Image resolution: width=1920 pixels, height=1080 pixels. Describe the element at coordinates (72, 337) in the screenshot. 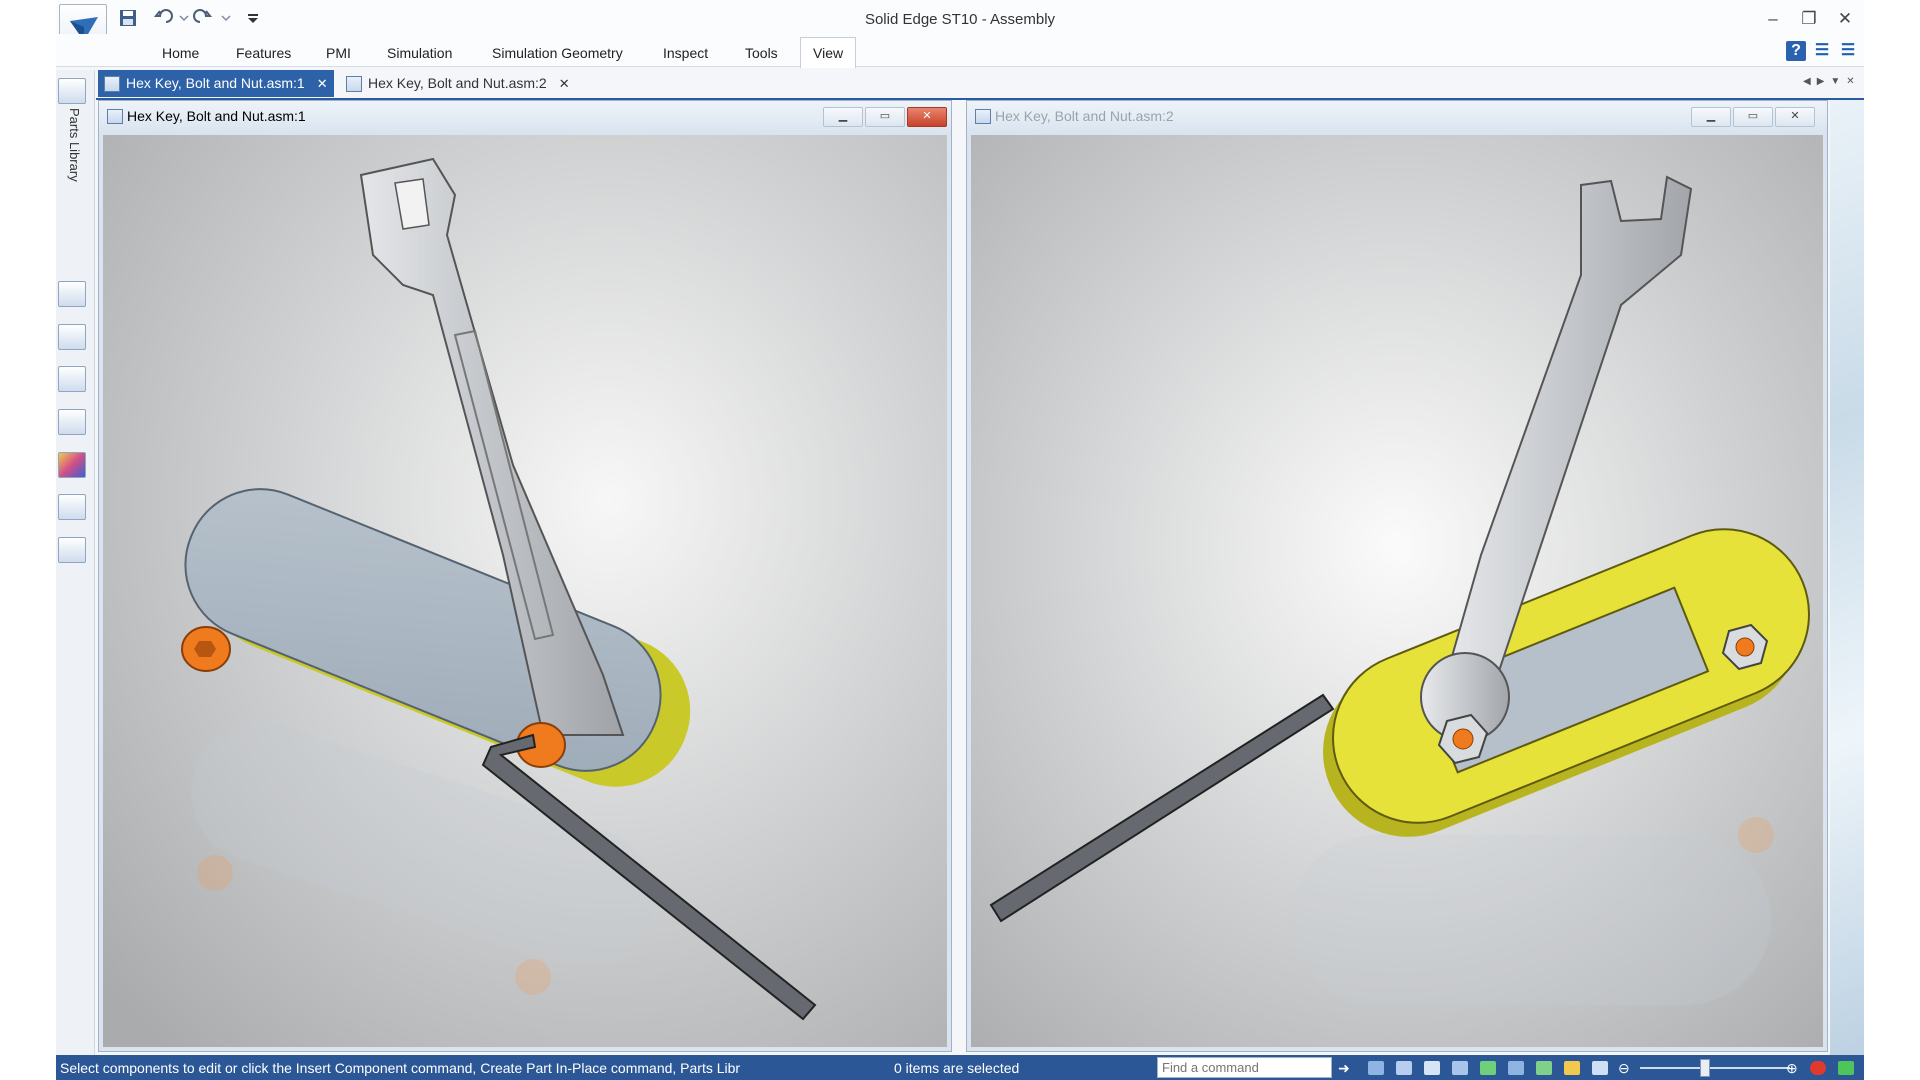

I see `layers-icon` at that location.